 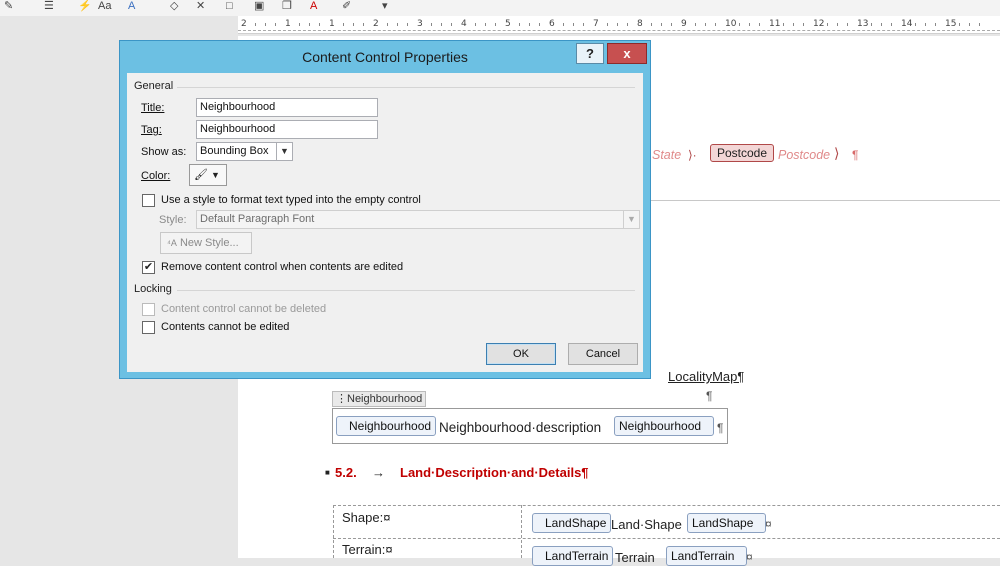 I want to click on landshape-end-tag: LandShape, so click(x=727, y=523).